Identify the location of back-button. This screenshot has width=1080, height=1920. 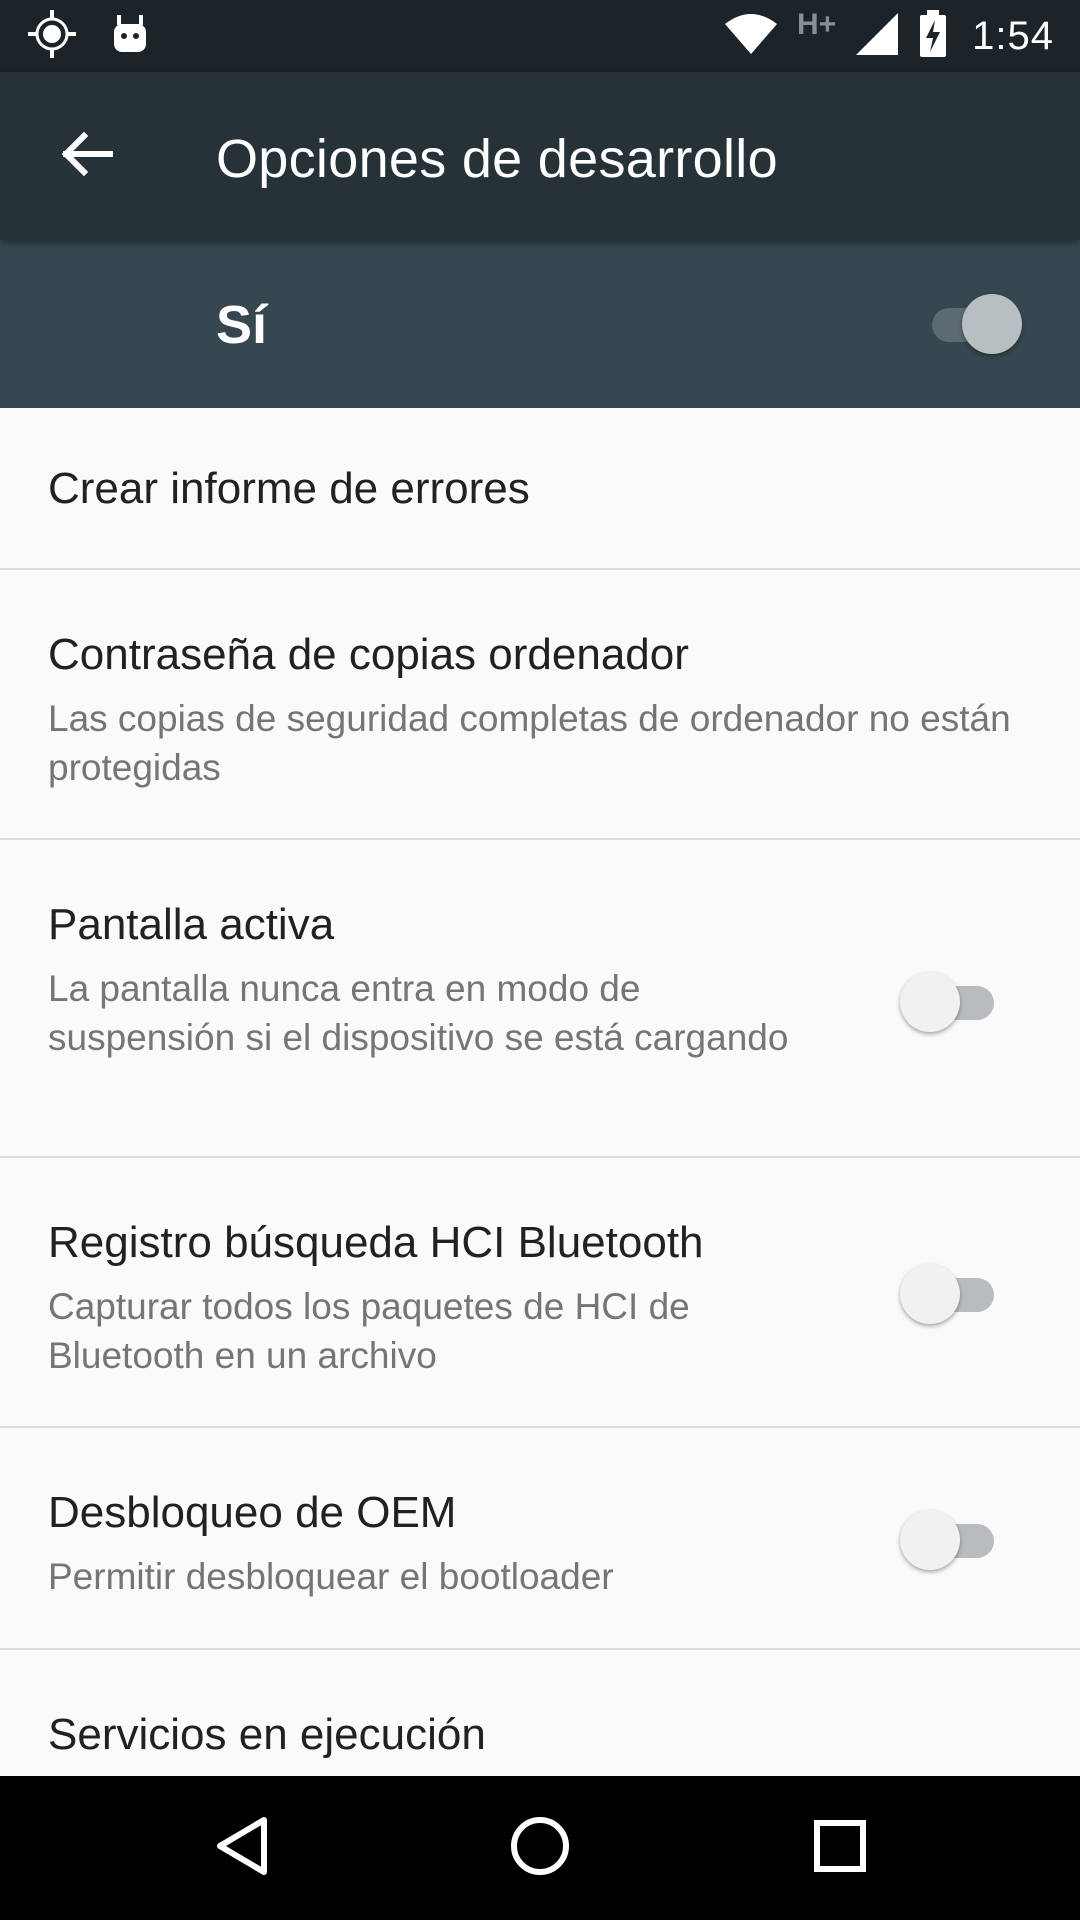
(86, 156).